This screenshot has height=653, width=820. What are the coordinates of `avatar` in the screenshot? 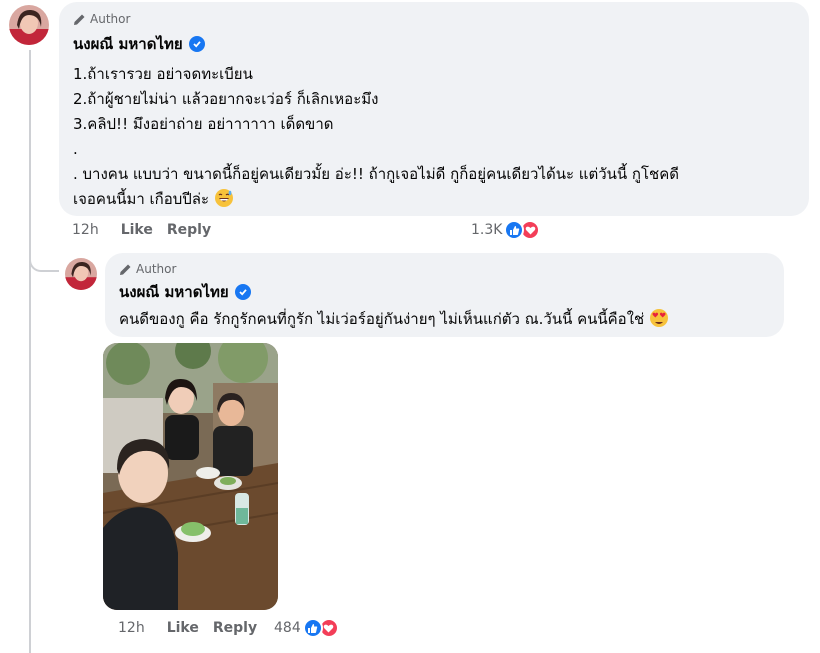 It's located at (29, 25).